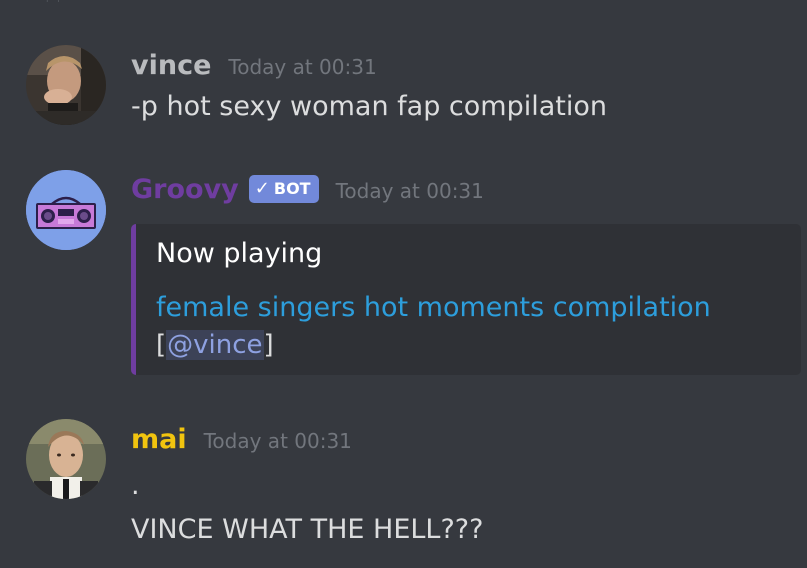  I want to click on previous-message-fragment: · ·, so click(54, 3).